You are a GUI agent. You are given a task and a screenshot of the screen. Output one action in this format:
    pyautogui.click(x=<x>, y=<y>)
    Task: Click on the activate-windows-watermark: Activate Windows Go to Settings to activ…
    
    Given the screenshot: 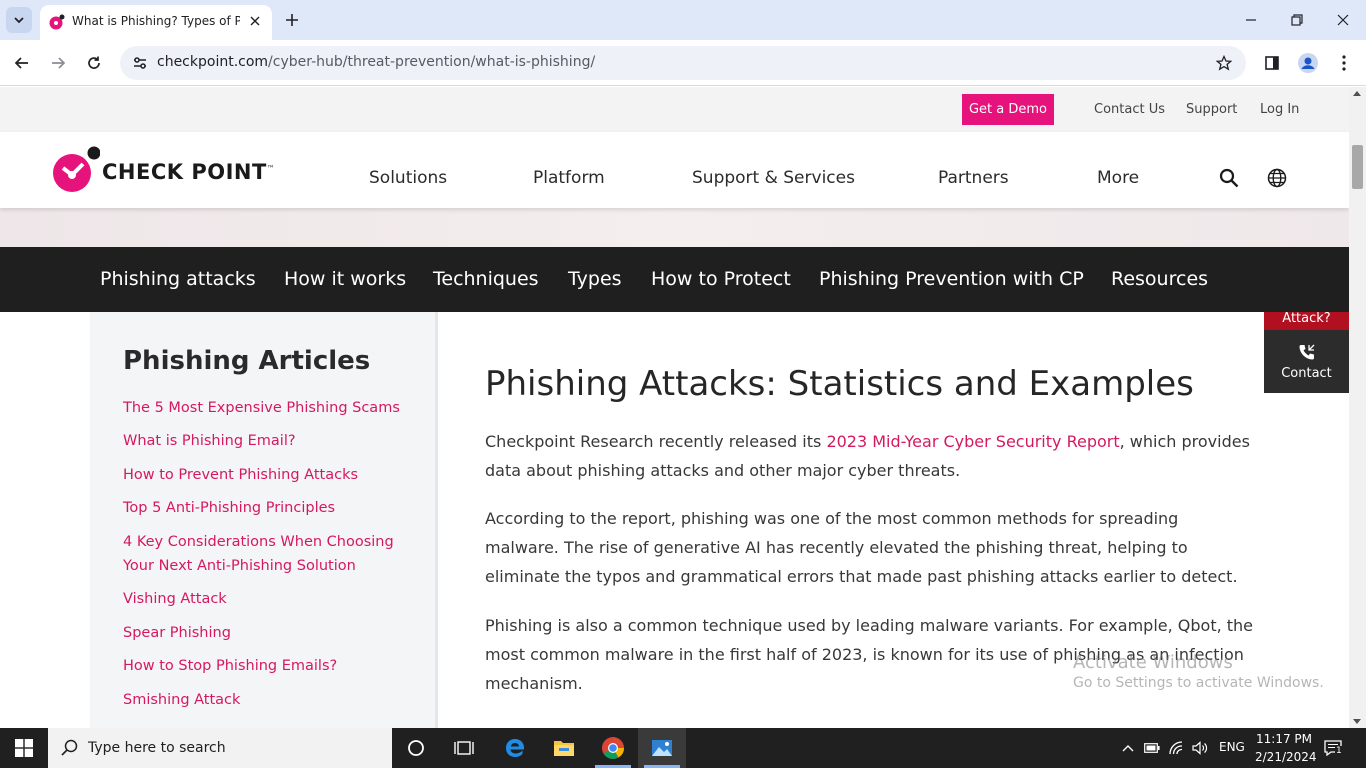 What is the action you would take?
    pyautogui.click(x=1198, y=671)
    